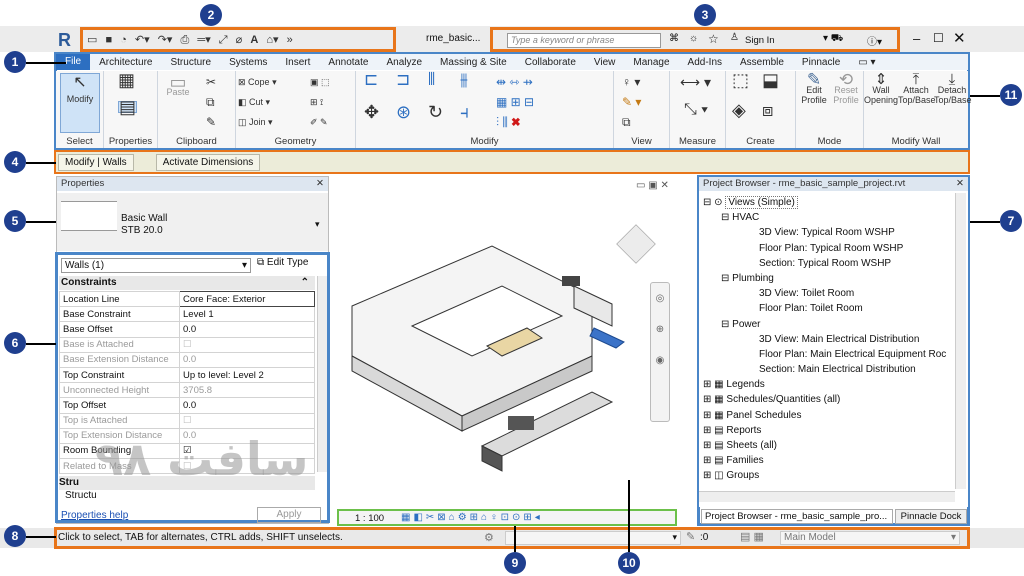 This screenshot has height=576, width=1024. I want to click on detach-top-base-button: ⤓ Detach Top/Base, so click(953, 88).